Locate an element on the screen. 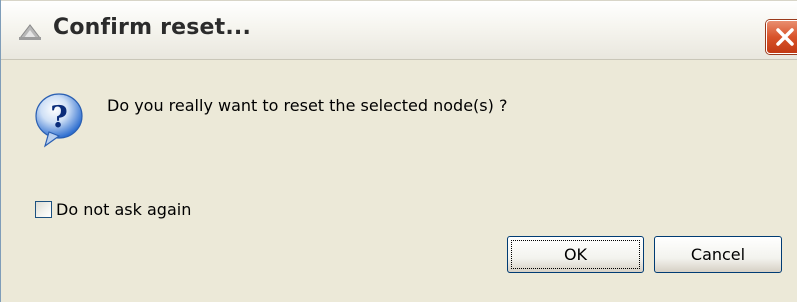 This screenshot has width=797, height=302. close-icon is located at coordinates (785, 37).